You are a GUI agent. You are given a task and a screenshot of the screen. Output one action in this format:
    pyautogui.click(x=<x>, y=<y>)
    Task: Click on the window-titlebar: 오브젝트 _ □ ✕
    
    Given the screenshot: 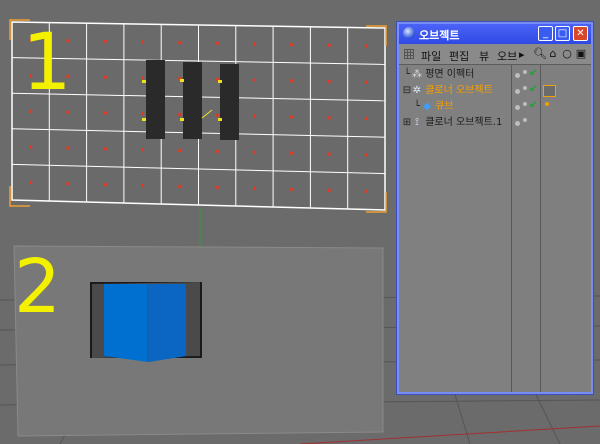 What is the action you would take?
    pyautogui.click(x=495, y=34)
    